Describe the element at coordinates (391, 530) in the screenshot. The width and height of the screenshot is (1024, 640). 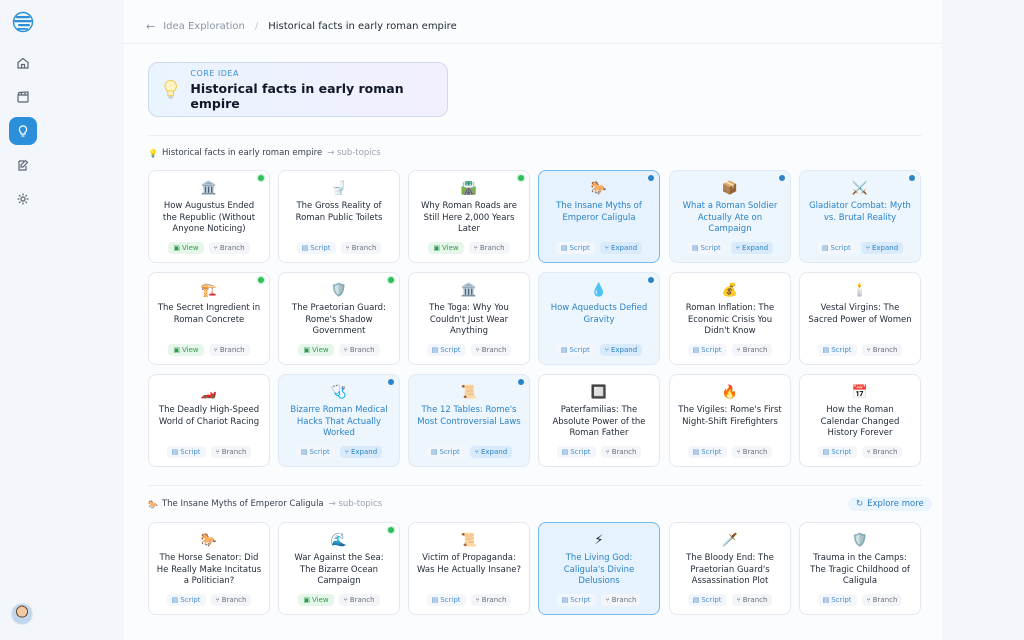
I see `status-dot-complete` at that location.